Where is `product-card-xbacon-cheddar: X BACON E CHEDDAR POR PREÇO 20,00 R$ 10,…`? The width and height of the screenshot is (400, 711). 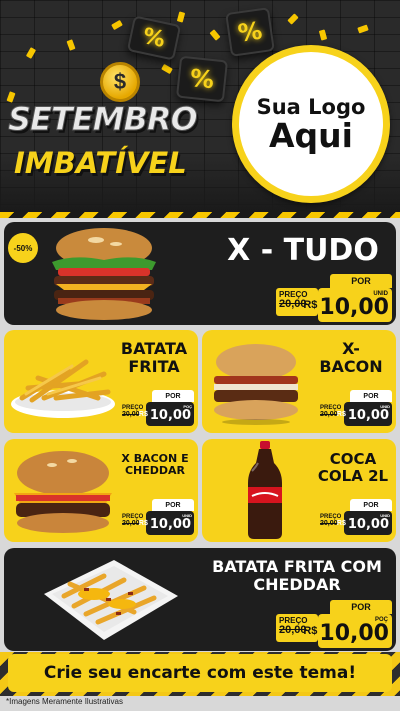
product-card-xbacon-cheddar: X BACON E CHEDDAR POR PREÇO 20,00 R$ 10,… is located at coordinates (101, 490).